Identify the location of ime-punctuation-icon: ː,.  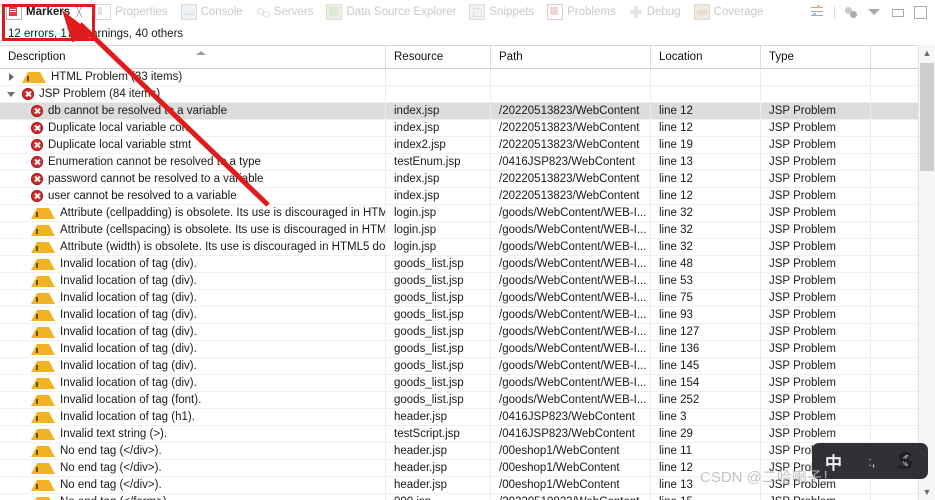
(871, 461).